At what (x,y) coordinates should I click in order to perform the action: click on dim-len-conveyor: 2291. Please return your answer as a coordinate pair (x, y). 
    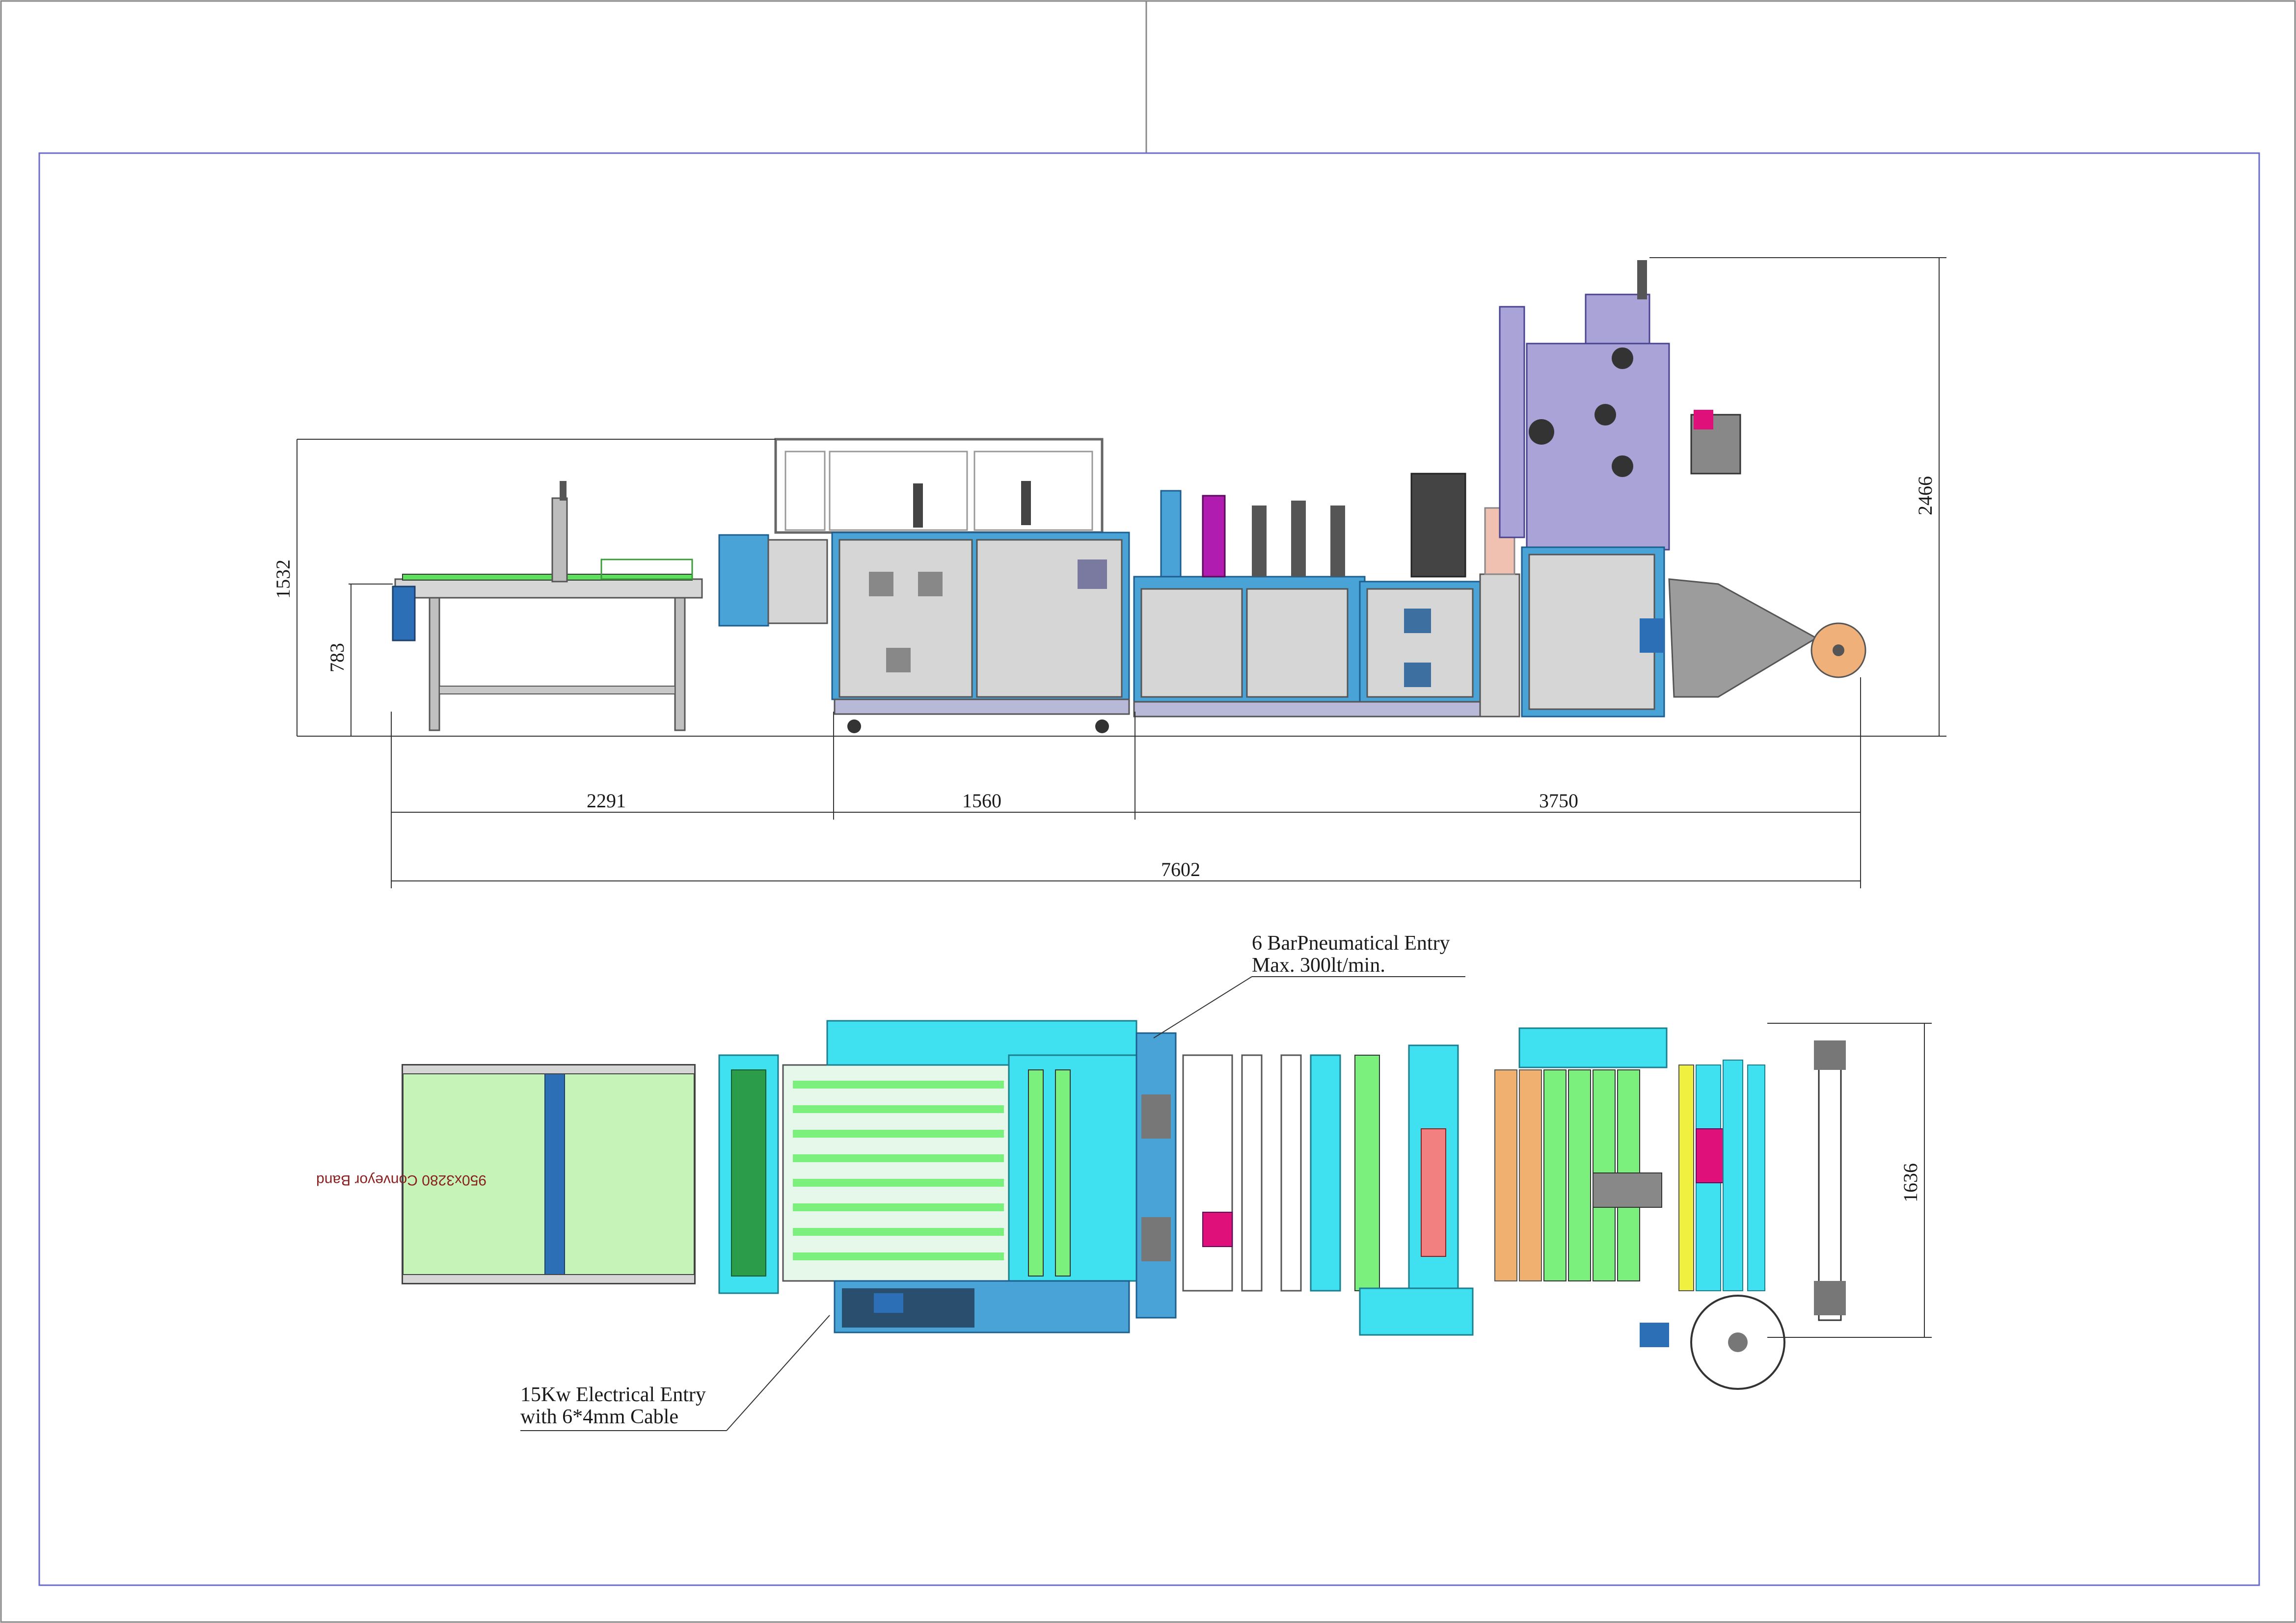
    Looking at the image, I should click on (606, 801).